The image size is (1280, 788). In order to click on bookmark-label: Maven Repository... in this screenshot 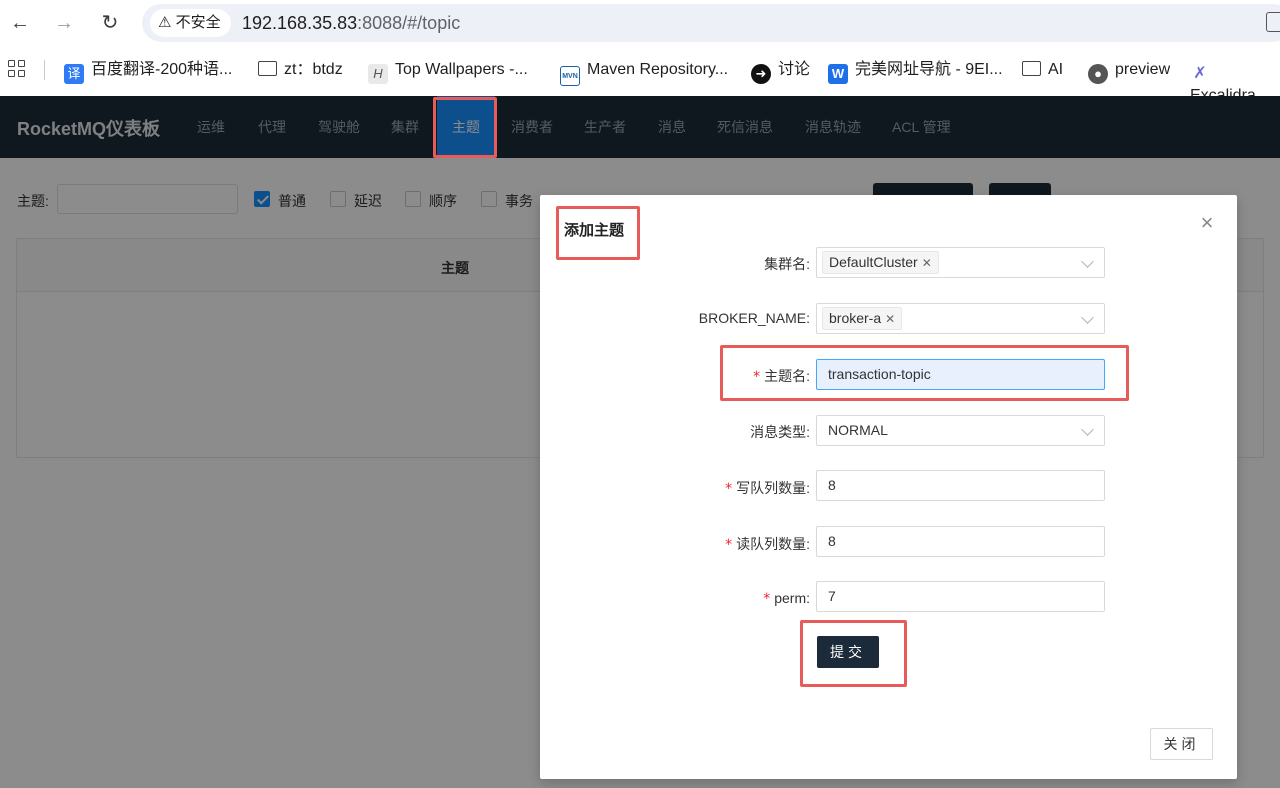, I will do `click(658, 69)`.